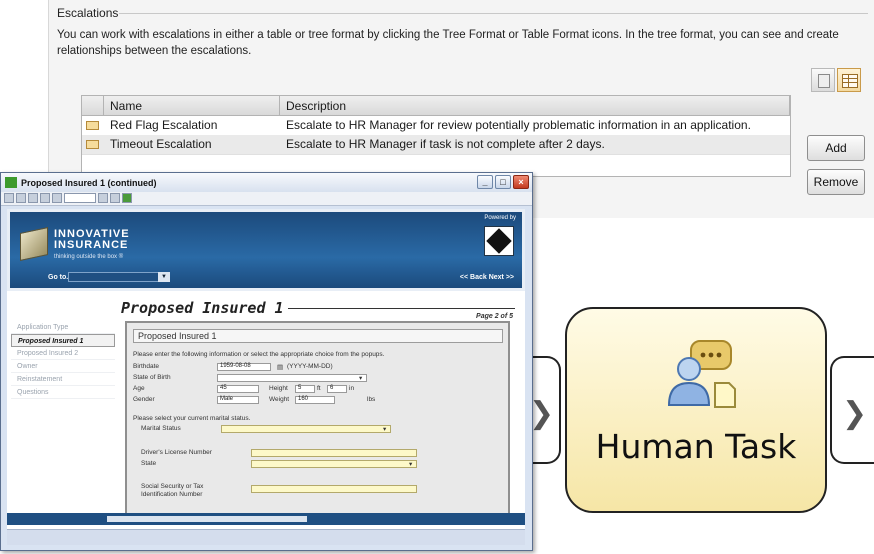  What do you see at coordinates (152, 377) in the screenshot?
I see `state-of-birth-label: State of Birth` at bounding box center [152, 377].